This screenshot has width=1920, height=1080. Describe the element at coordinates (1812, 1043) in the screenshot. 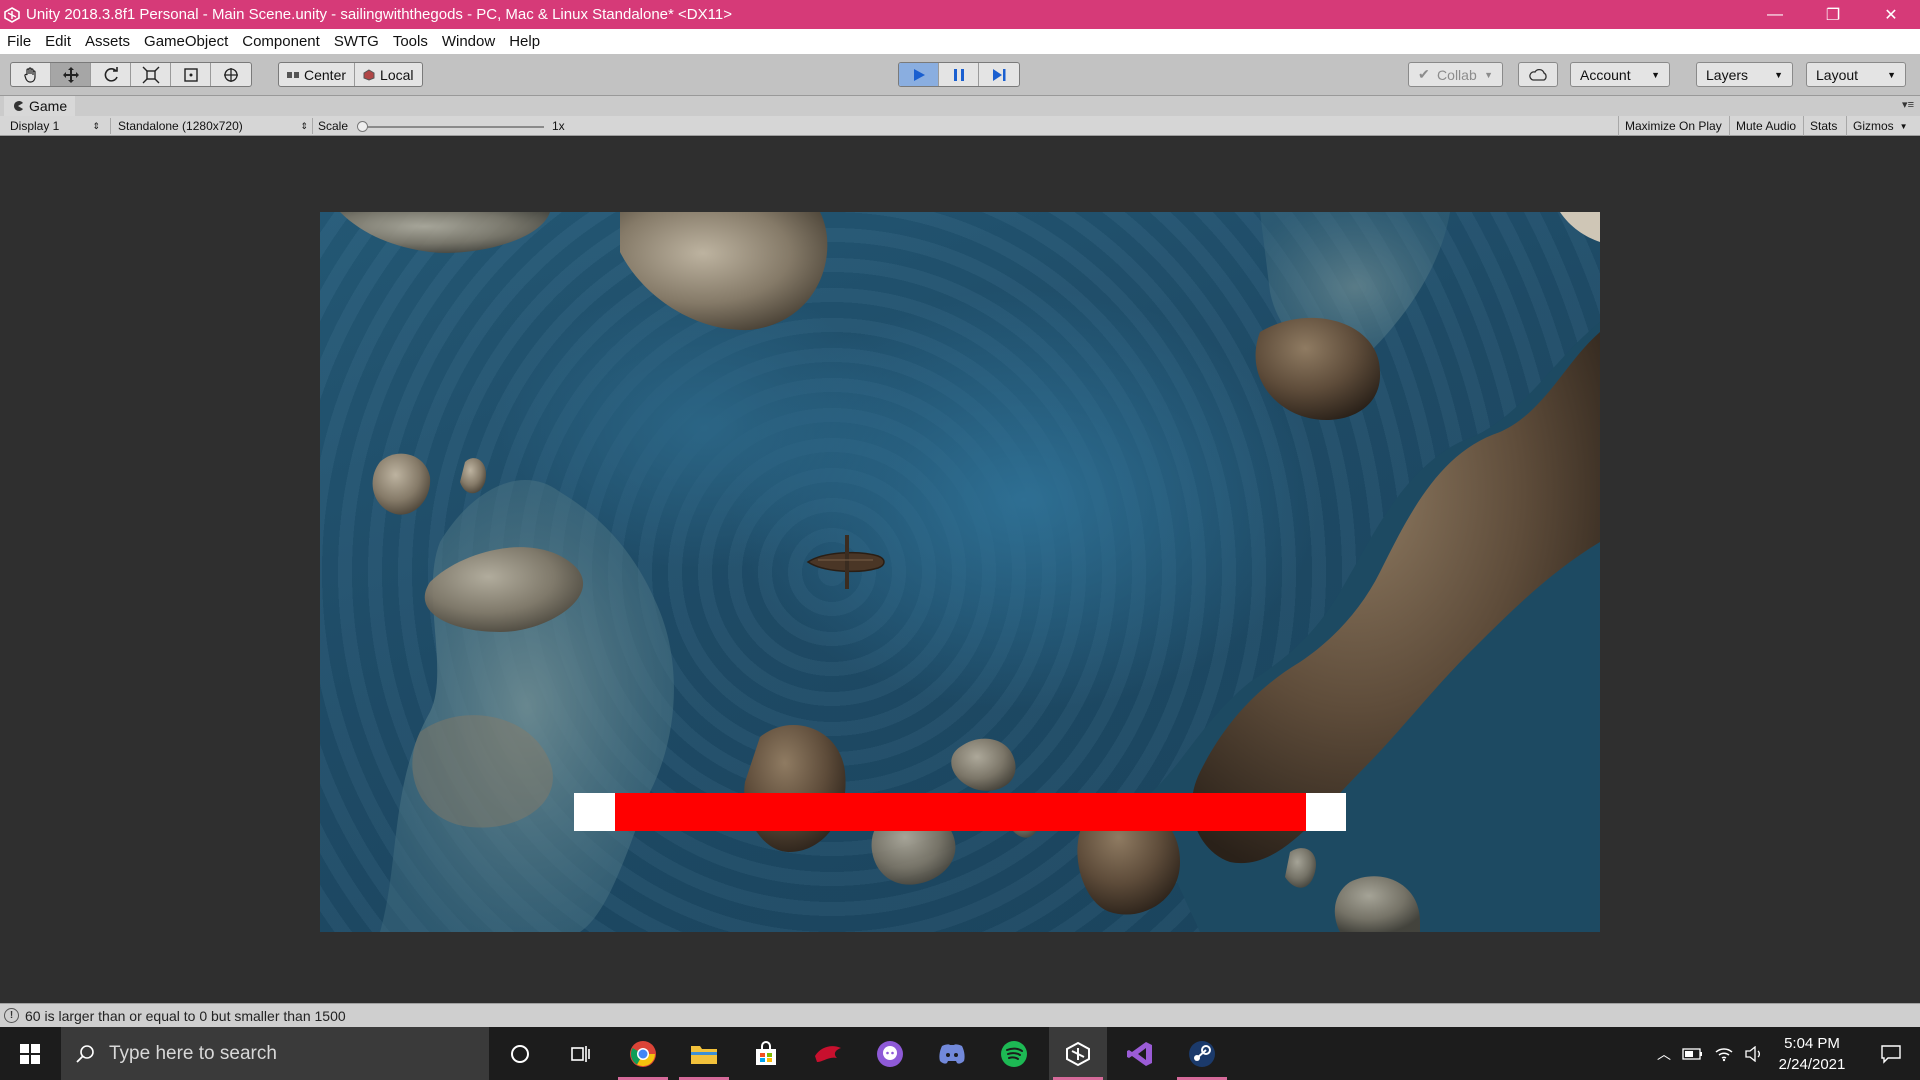

I see `clock-time: 5:04 PM` at that location.